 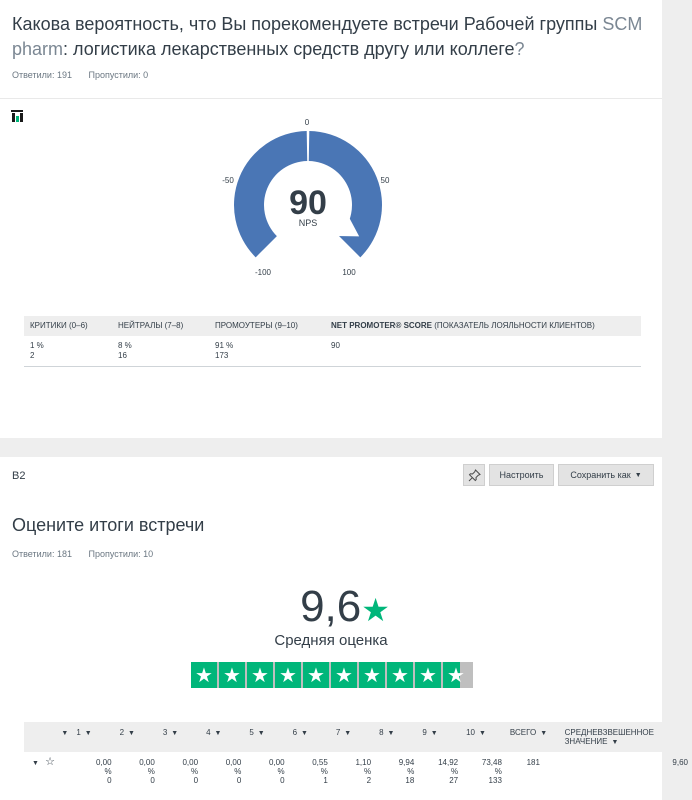 I want to click on nps-cell: 90, so click(x=483, y=351).